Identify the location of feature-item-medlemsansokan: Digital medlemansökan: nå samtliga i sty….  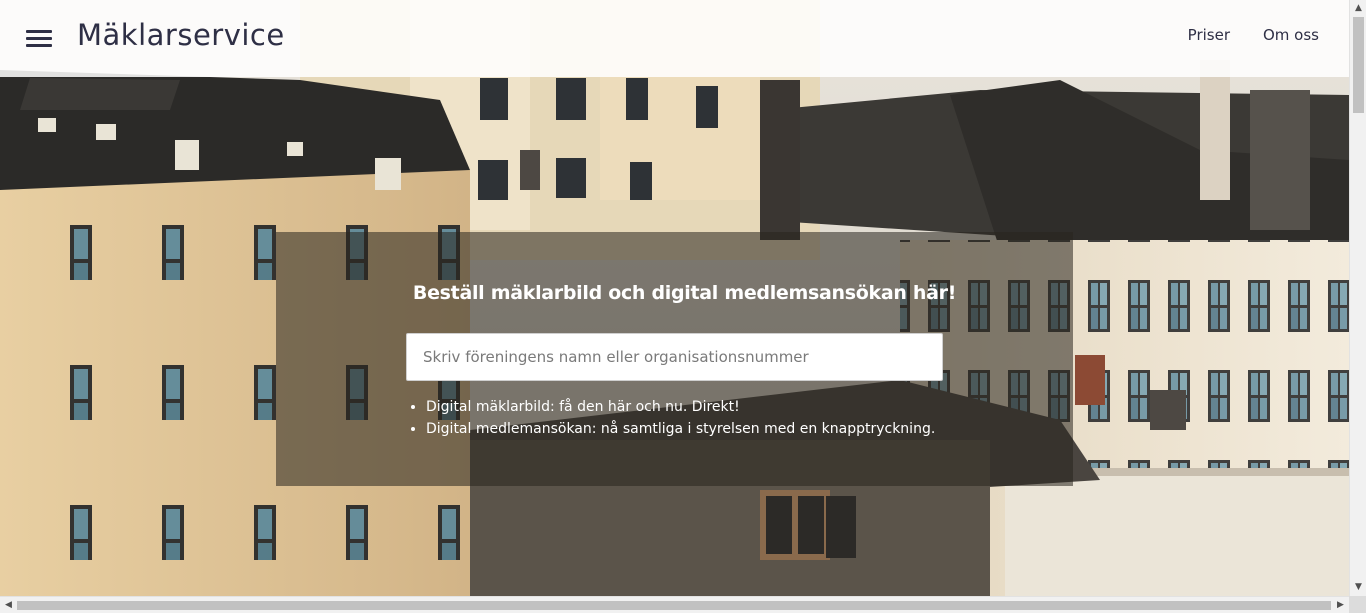
(680, 429).